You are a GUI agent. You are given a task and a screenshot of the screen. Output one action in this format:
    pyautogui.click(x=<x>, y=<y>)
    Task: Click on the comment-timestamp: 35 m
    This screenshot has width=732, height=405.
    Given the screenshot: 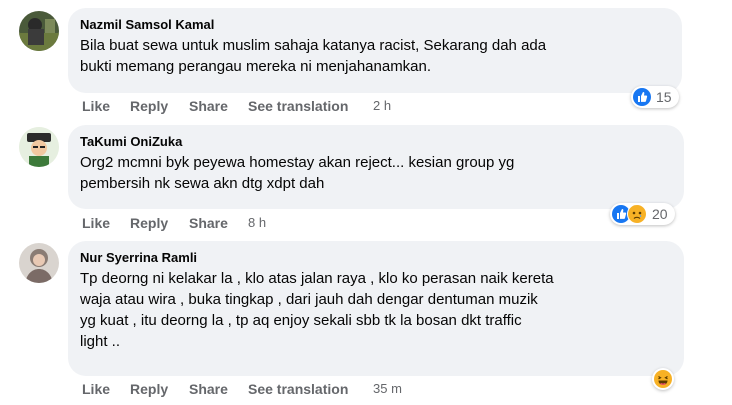 What is the action you would take?
    pyautogui.click(x=387, y=388)
    